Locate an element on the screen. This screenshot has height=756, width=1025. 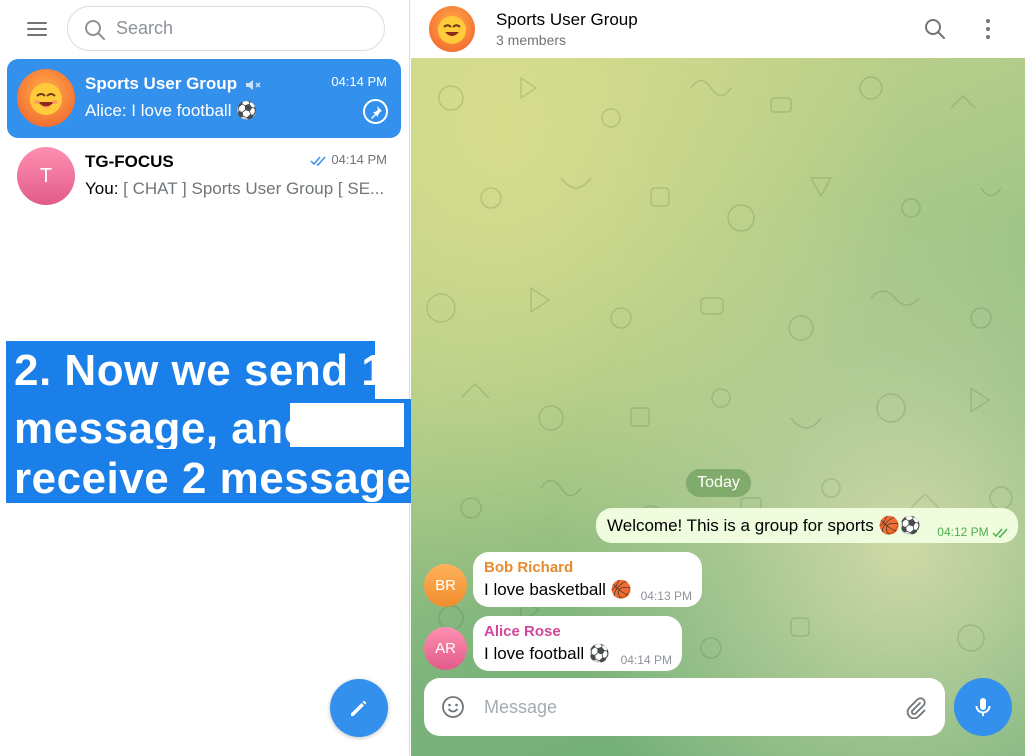
avatar: AR is located at coordinates (445, 648).